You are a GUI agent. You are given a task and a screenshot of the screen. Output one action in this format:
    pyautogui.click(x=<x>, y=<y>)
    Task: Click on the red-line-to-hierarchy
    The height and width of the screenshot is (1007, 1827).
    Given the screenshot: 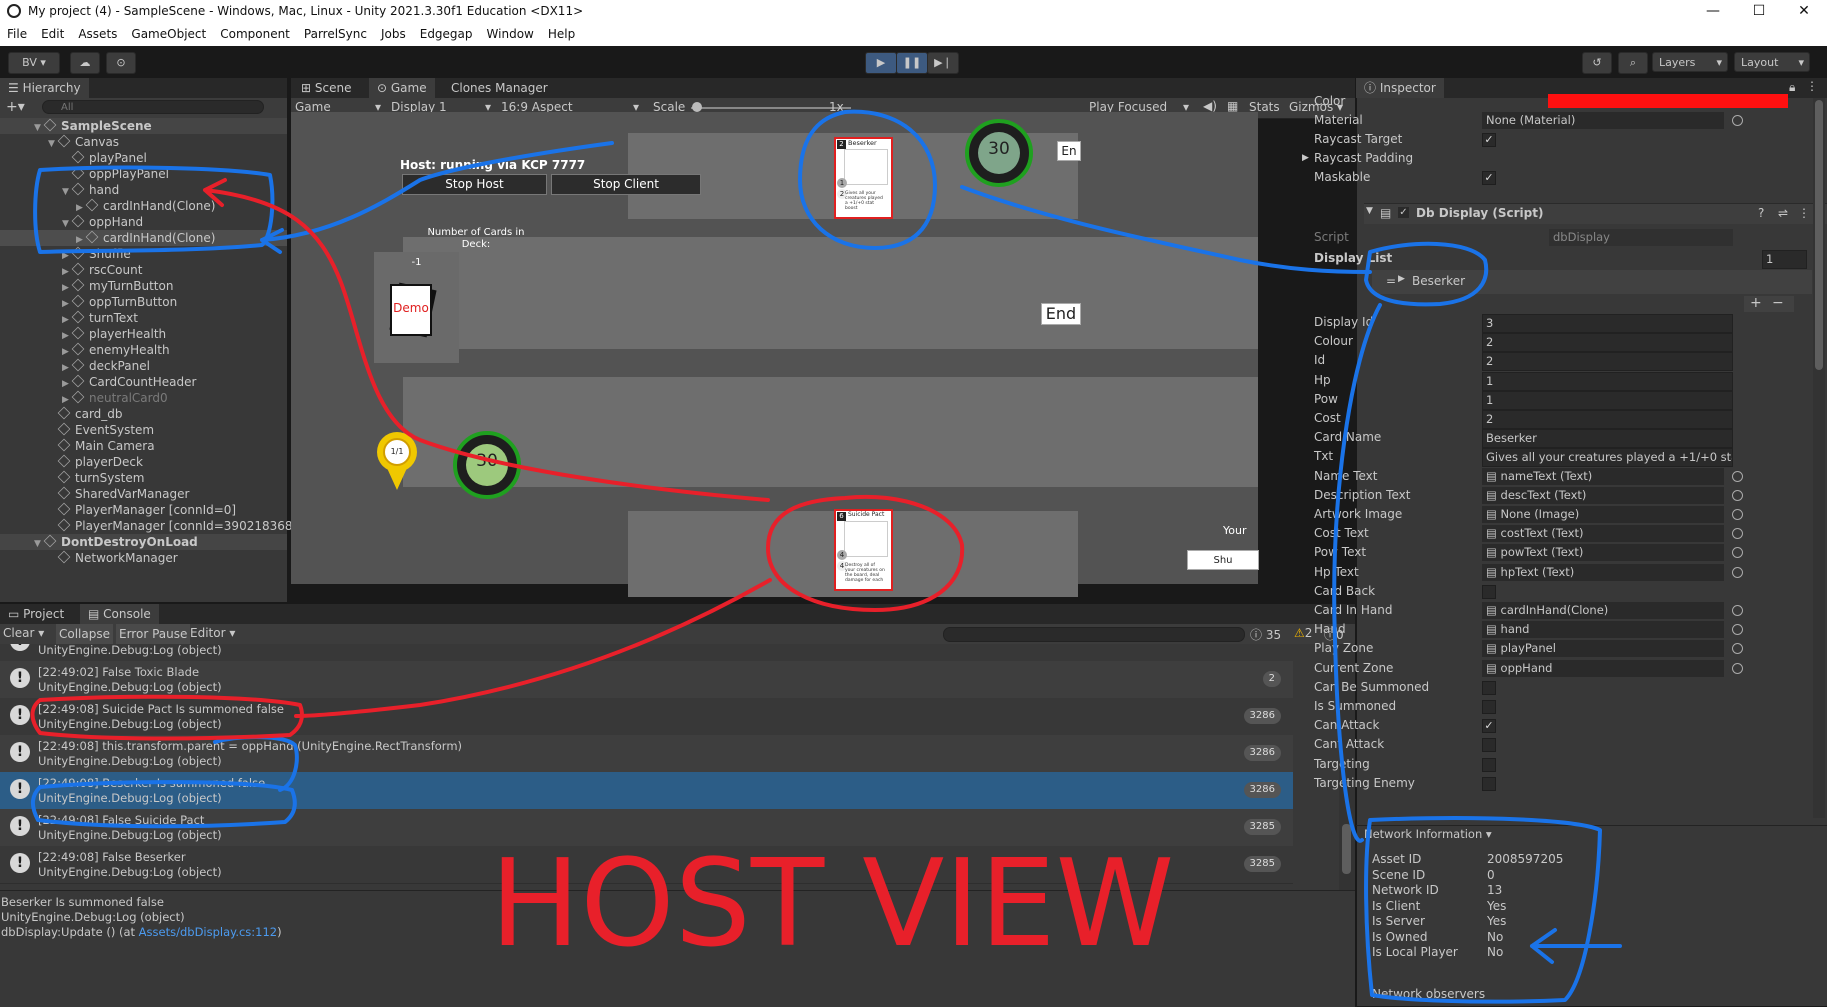 What is the action you would take?
    pyautogui.click(x=486, y=340)
    